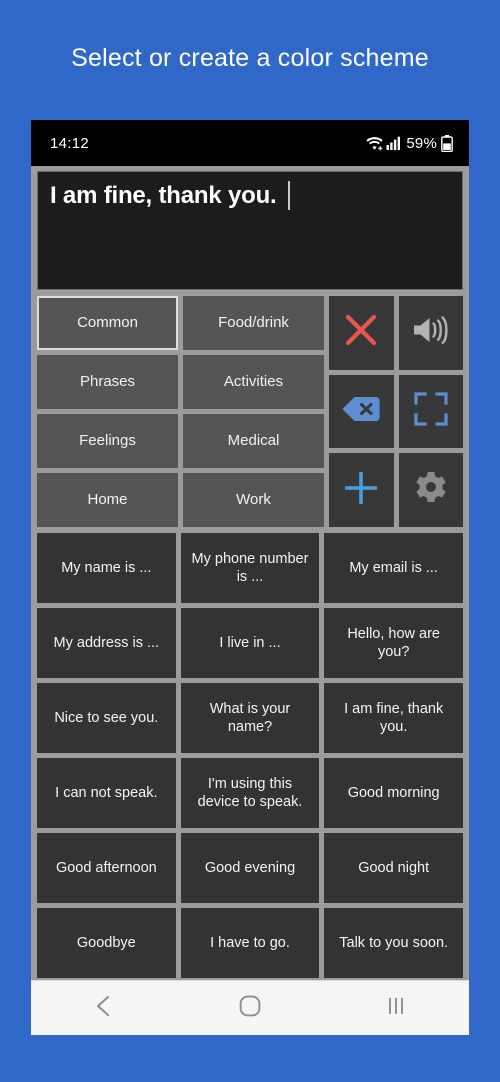 This screenshot has width=500, height=1082. Describe the element at coordinates (393, 643) in the screenshot. I see `phrase-button: Hello, how are you?` at that location.